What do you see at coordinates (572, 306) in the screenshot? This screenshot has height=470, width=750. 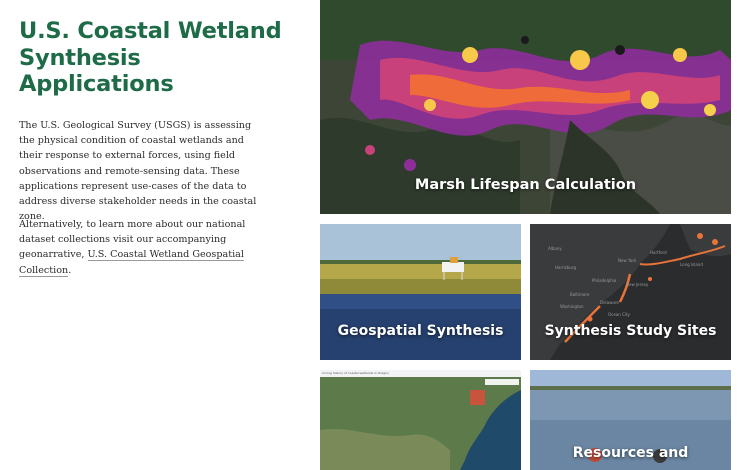 I see `map-place-label: Washington` at bounding box center [572, 306].